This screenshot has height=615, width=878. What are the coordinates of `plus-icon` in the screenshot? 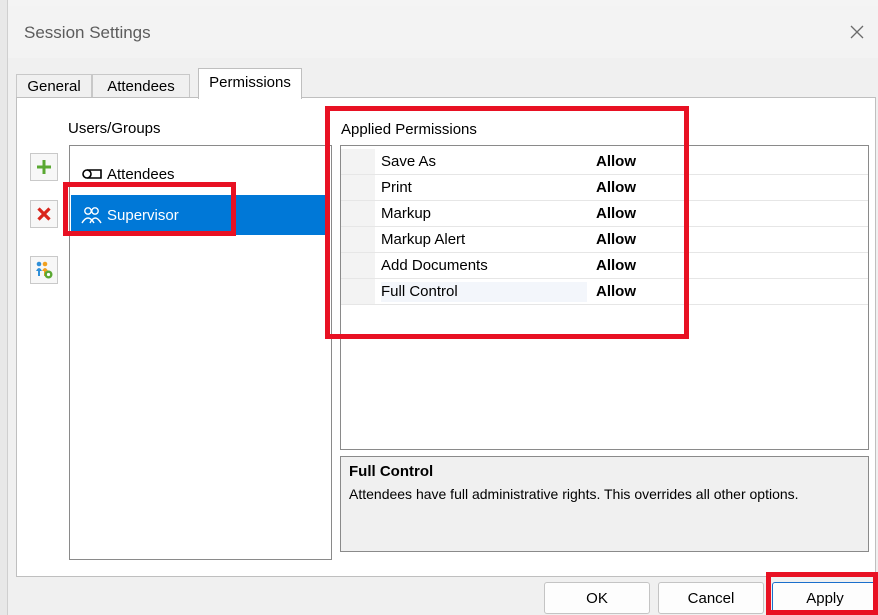 It's located at (44, 167).